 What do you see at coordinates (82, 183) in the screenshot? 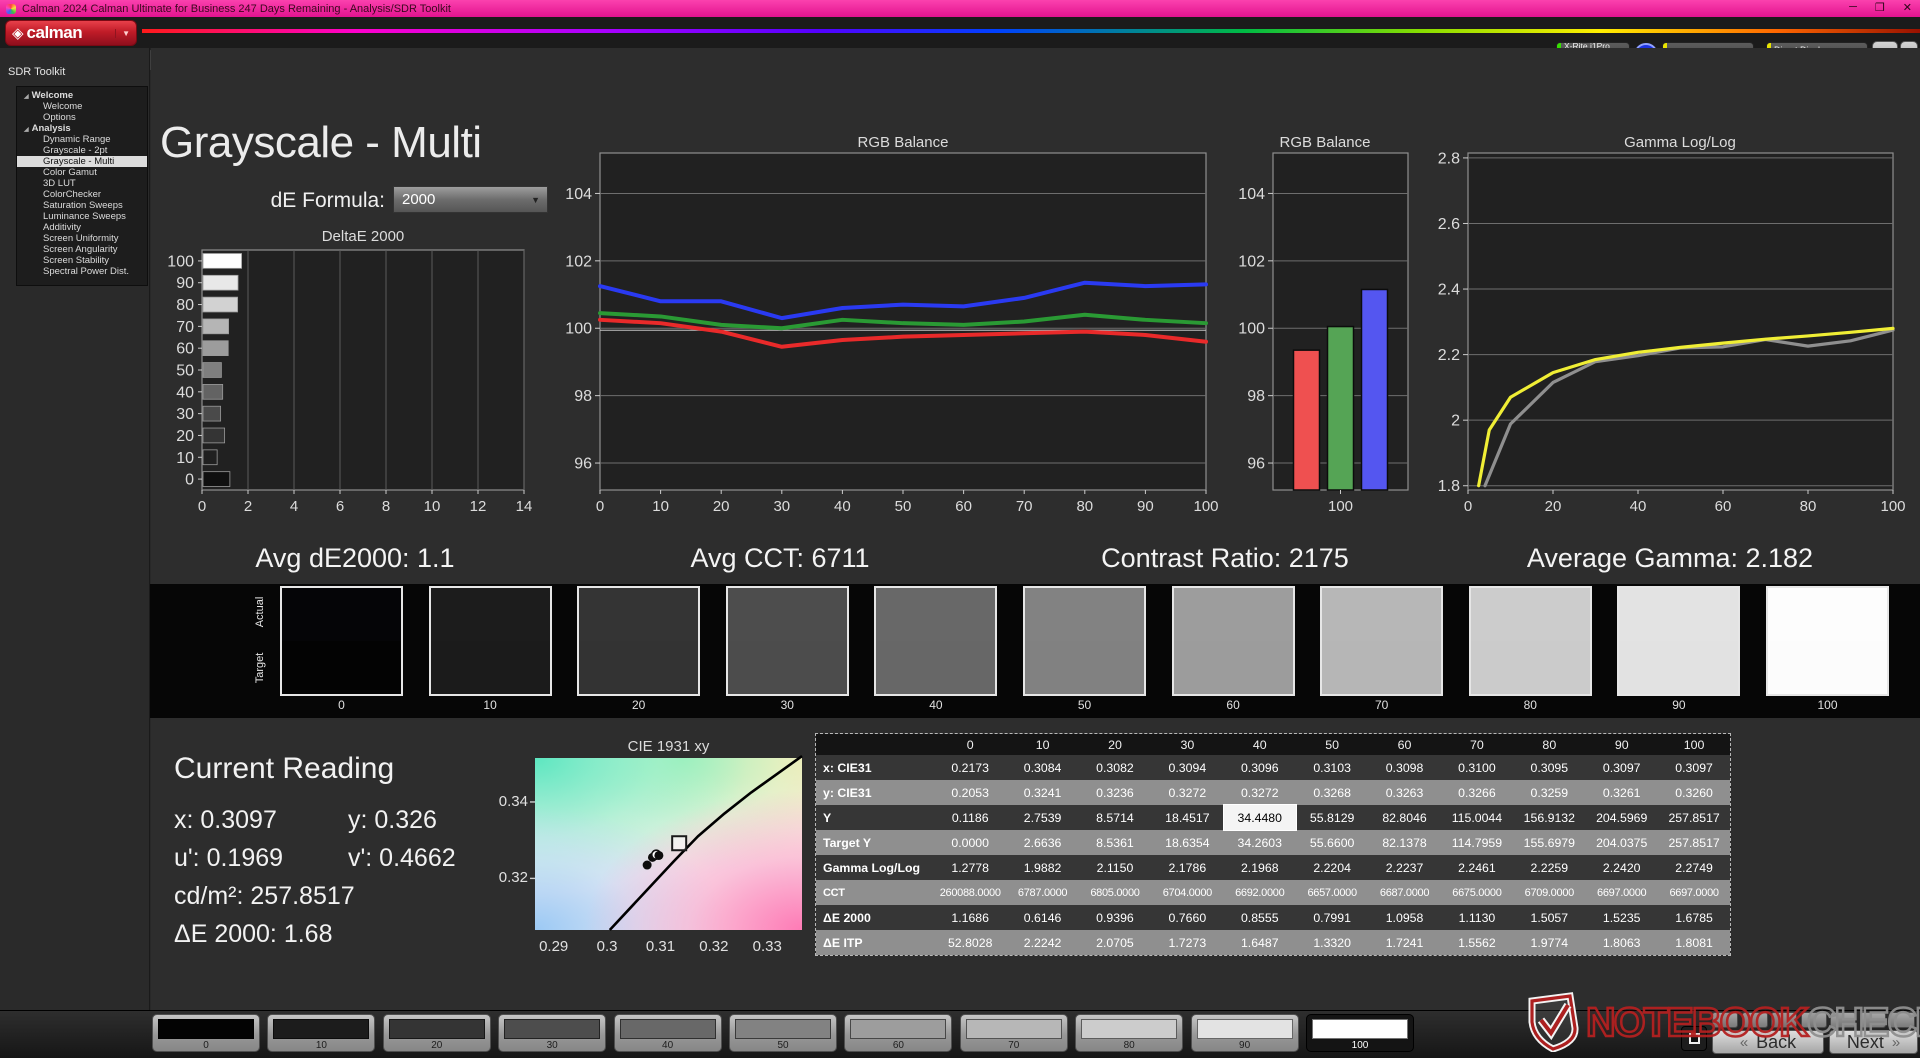
I see `sidebar-item-3d-lut: 3D LUT` at bounding box center [82, 183].